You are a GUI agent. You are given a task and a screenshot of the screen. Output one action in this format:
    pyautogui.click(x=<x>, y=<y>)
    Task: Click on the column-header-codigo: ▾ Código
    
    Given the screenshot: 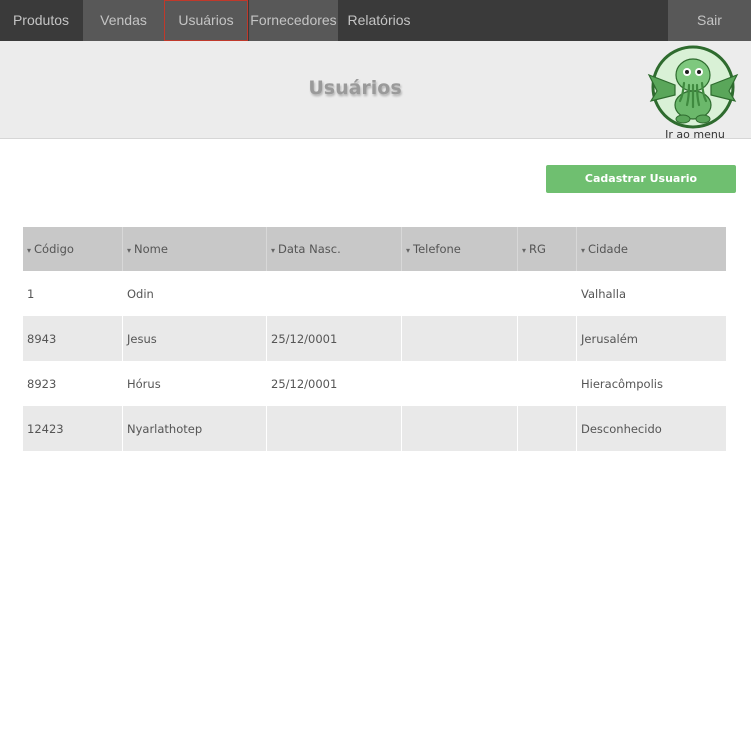 What is the action you would take?
    pyautogui.click(x=73, y=249)
    